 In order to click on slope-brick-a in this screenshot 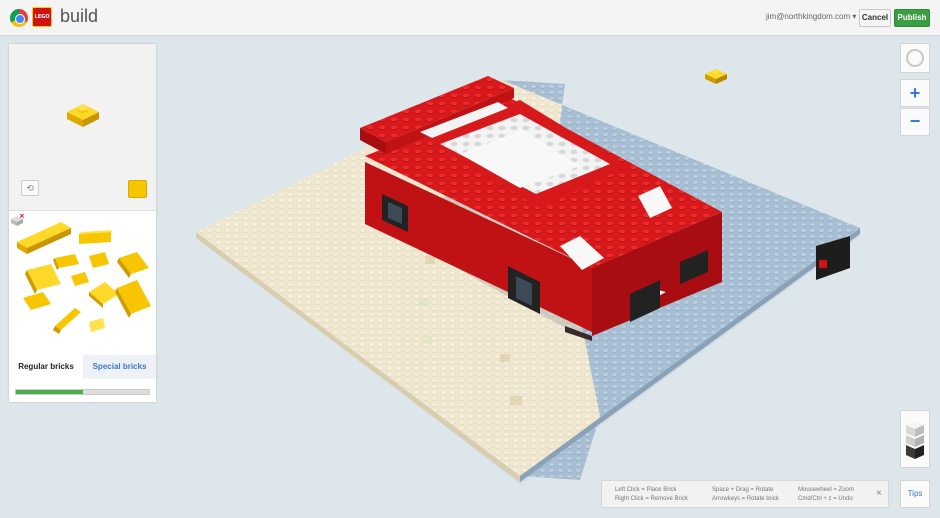, I will do `click(43, 279)`.